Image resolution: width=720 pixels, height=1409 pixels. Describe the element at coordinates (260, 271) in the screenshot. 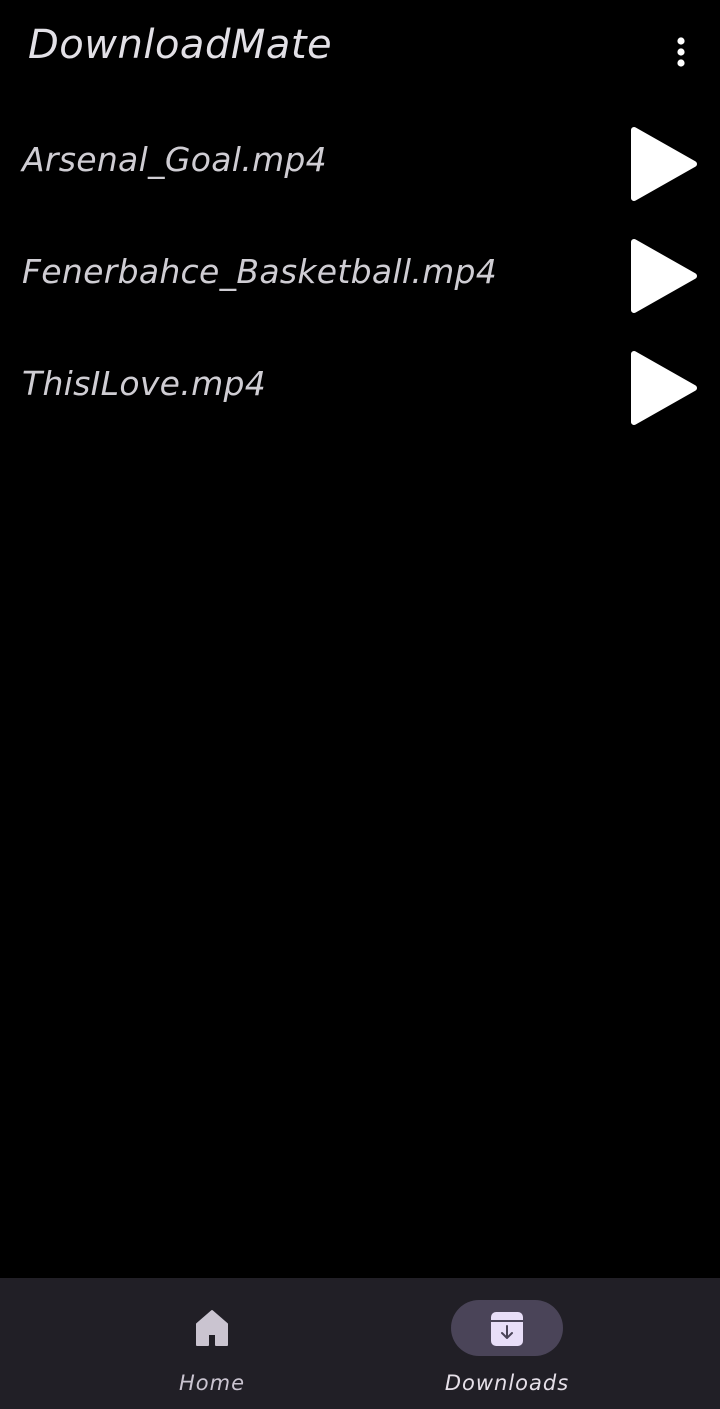

I see `file-name: Fenerbahce_Basketball.mp4` at that location.